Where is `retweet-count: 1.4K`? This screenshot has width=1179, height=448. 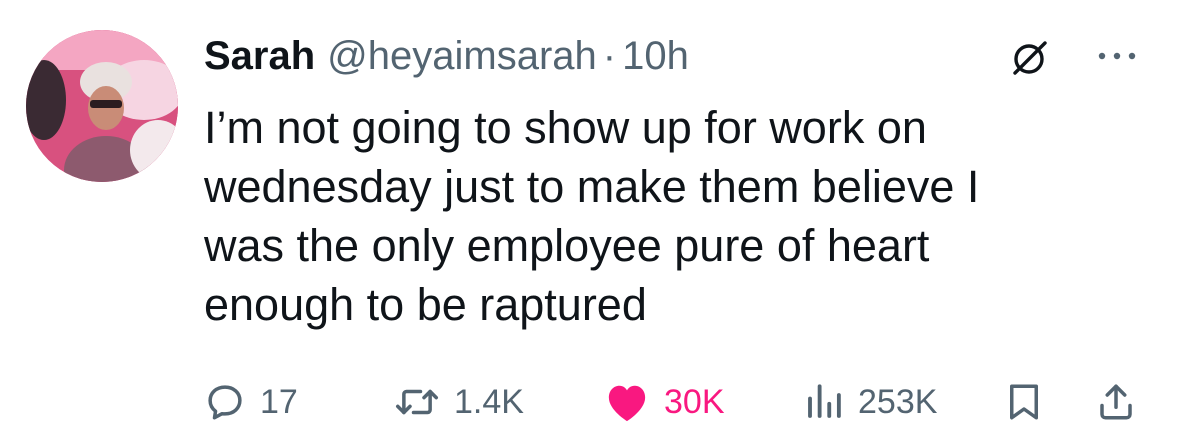 retweet-count: 1.4K is located at coordinates (489, 401).